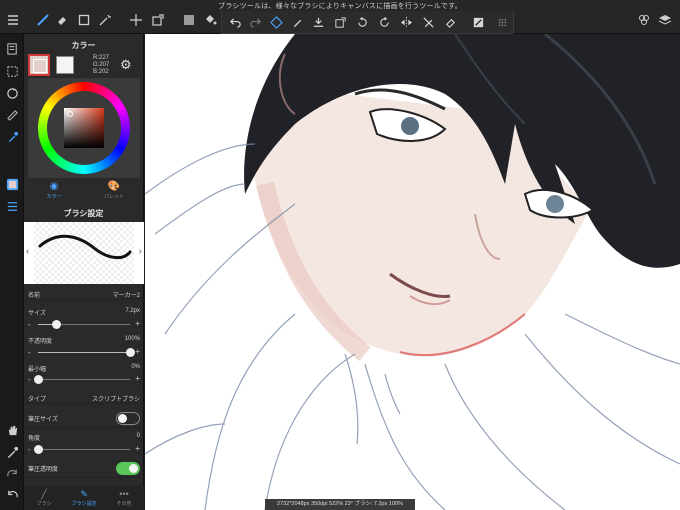  Describe the element at coordinates (12, 430) in the screenshot. I see `hand-icon` at that location.